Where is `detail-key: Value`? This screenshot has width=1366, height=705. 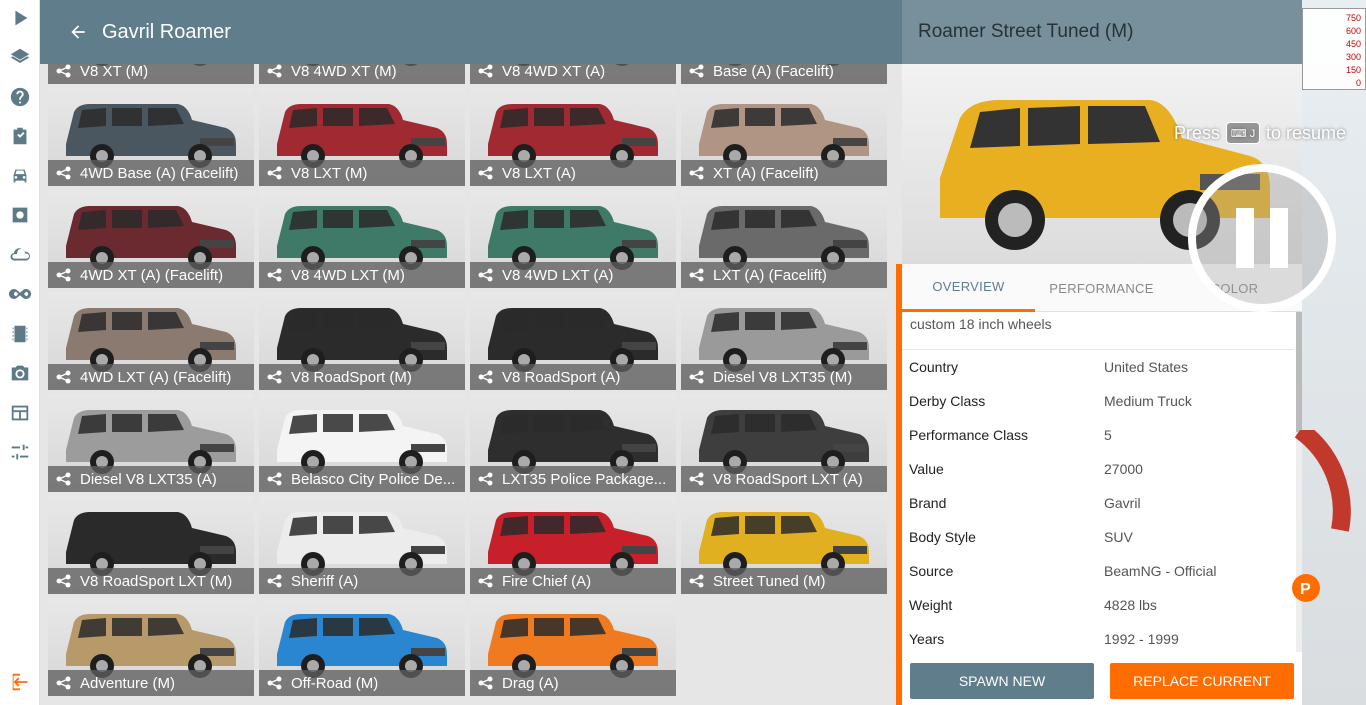
detail-key: Value is located at coordinates (926, 469).